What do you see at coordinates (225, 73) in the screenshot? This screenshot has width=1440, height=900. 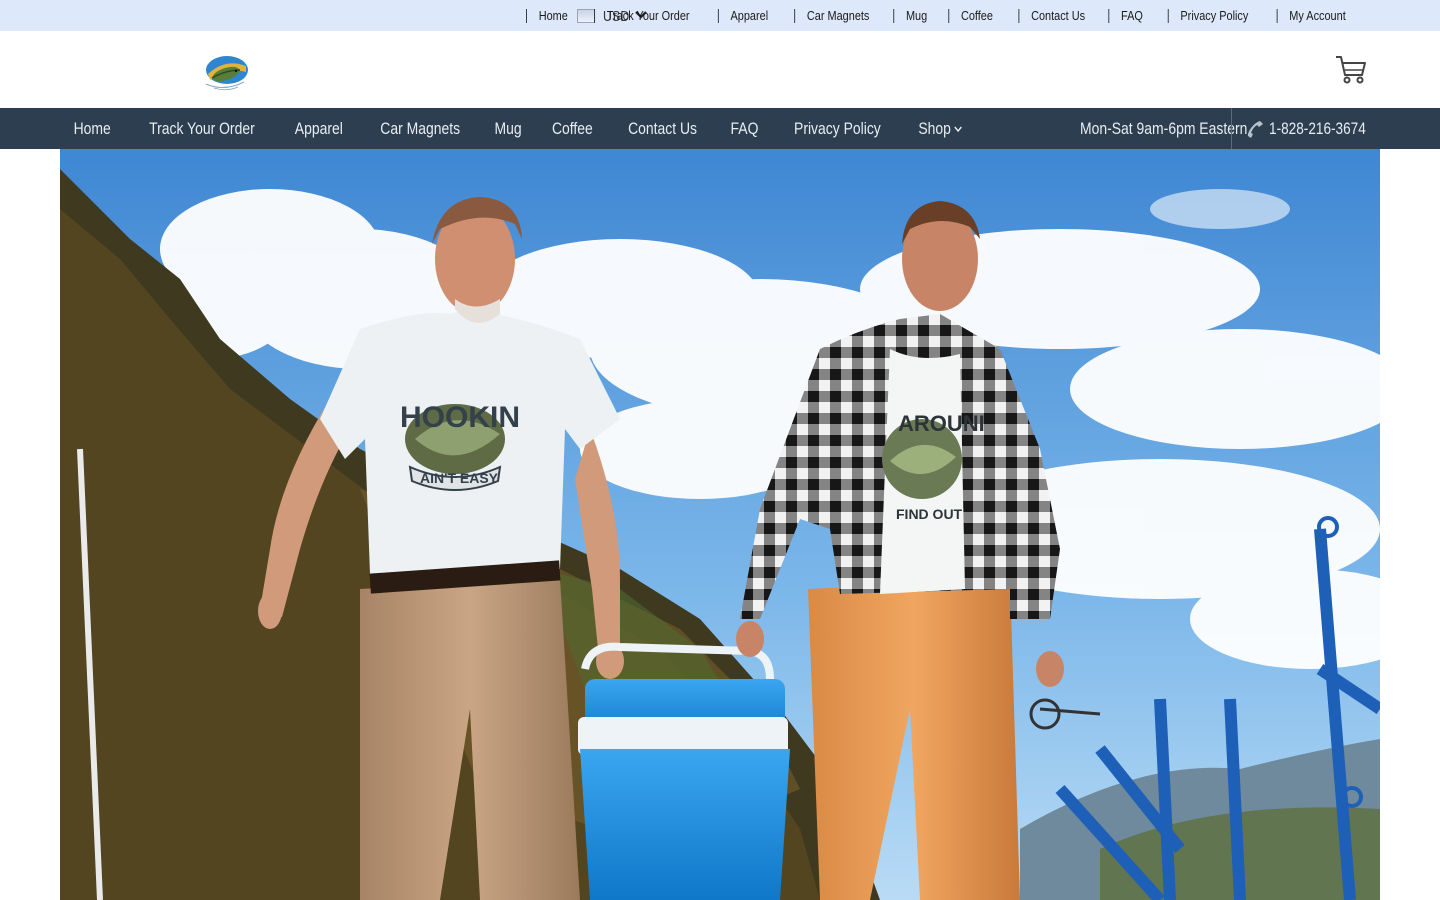 I see `store-logo` at bounding box center [225, 73].